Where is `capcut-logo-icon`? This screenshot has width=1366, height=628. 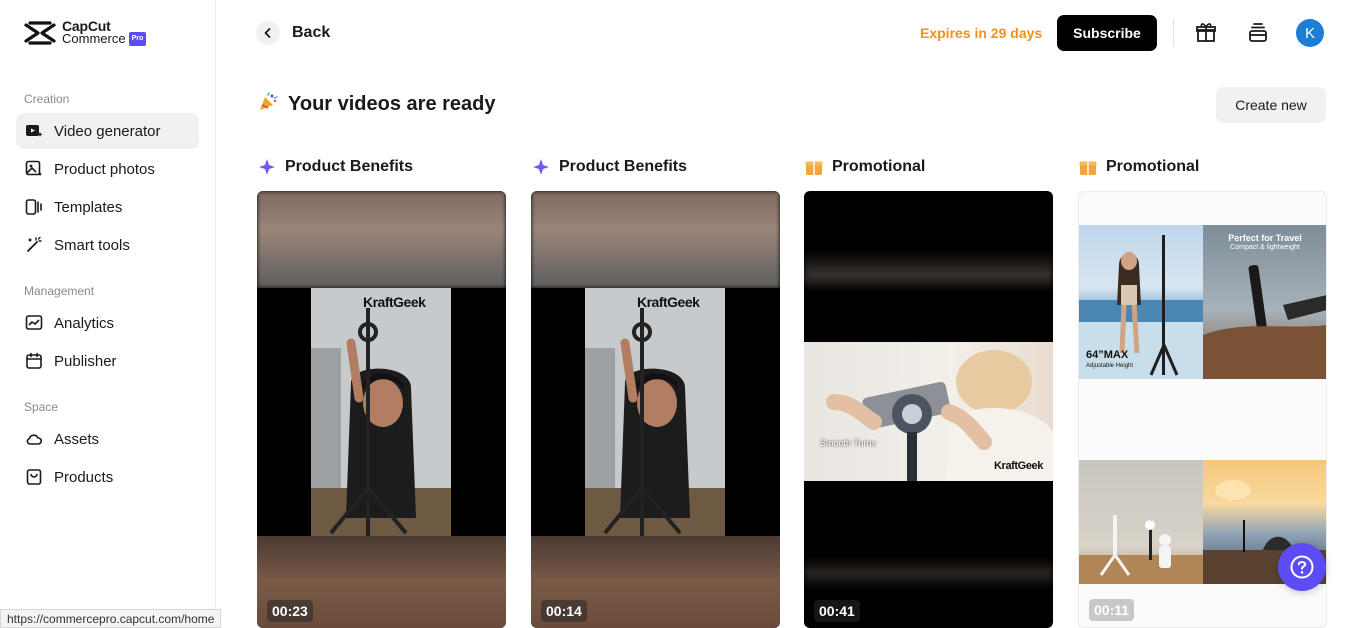 capcut-logo-icon is located at coordinates (40, 33).